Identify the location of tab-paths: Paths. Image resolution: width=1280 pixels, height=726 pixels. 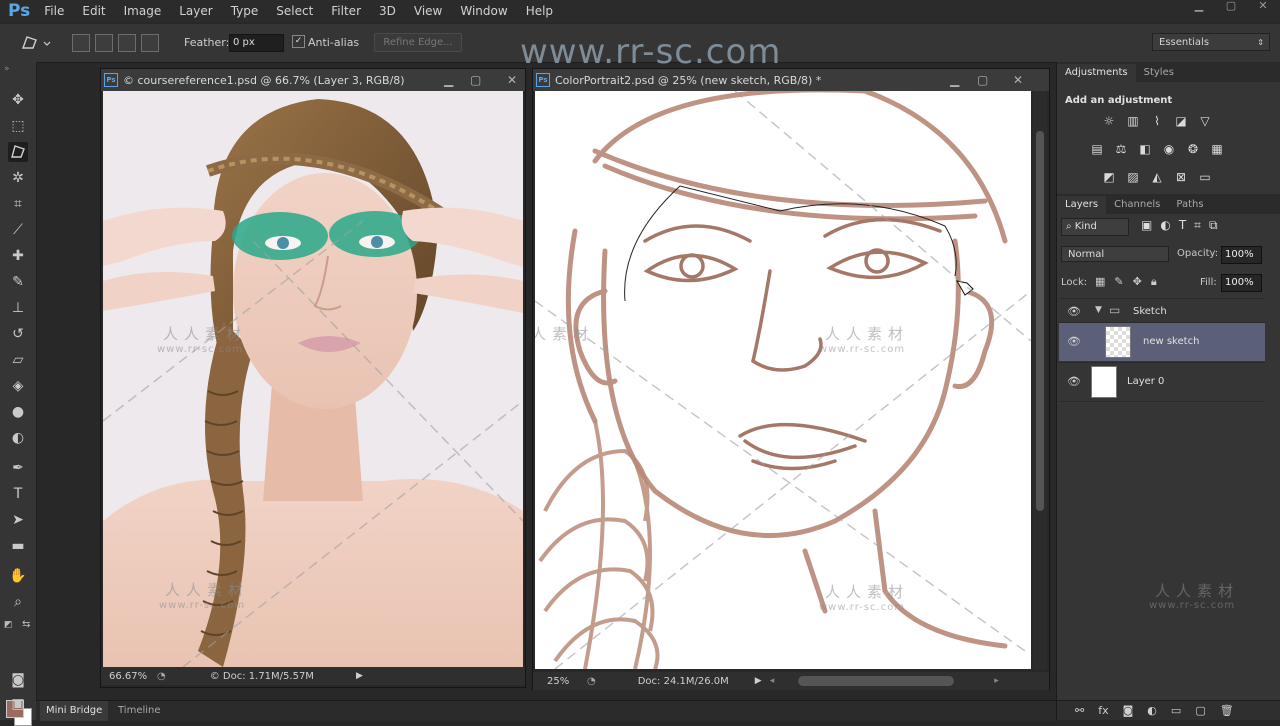
(1189, 205).